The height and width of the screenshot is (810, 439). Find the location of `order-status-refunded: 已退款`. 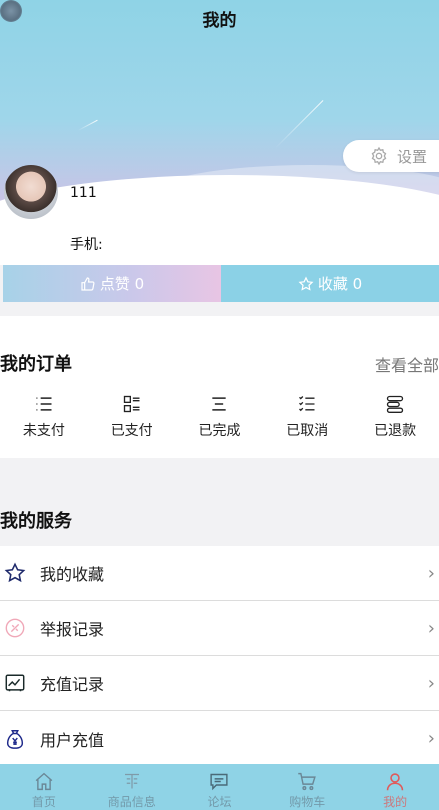

order-status-refunded: 已退款 is located at coordinates (395, 417).